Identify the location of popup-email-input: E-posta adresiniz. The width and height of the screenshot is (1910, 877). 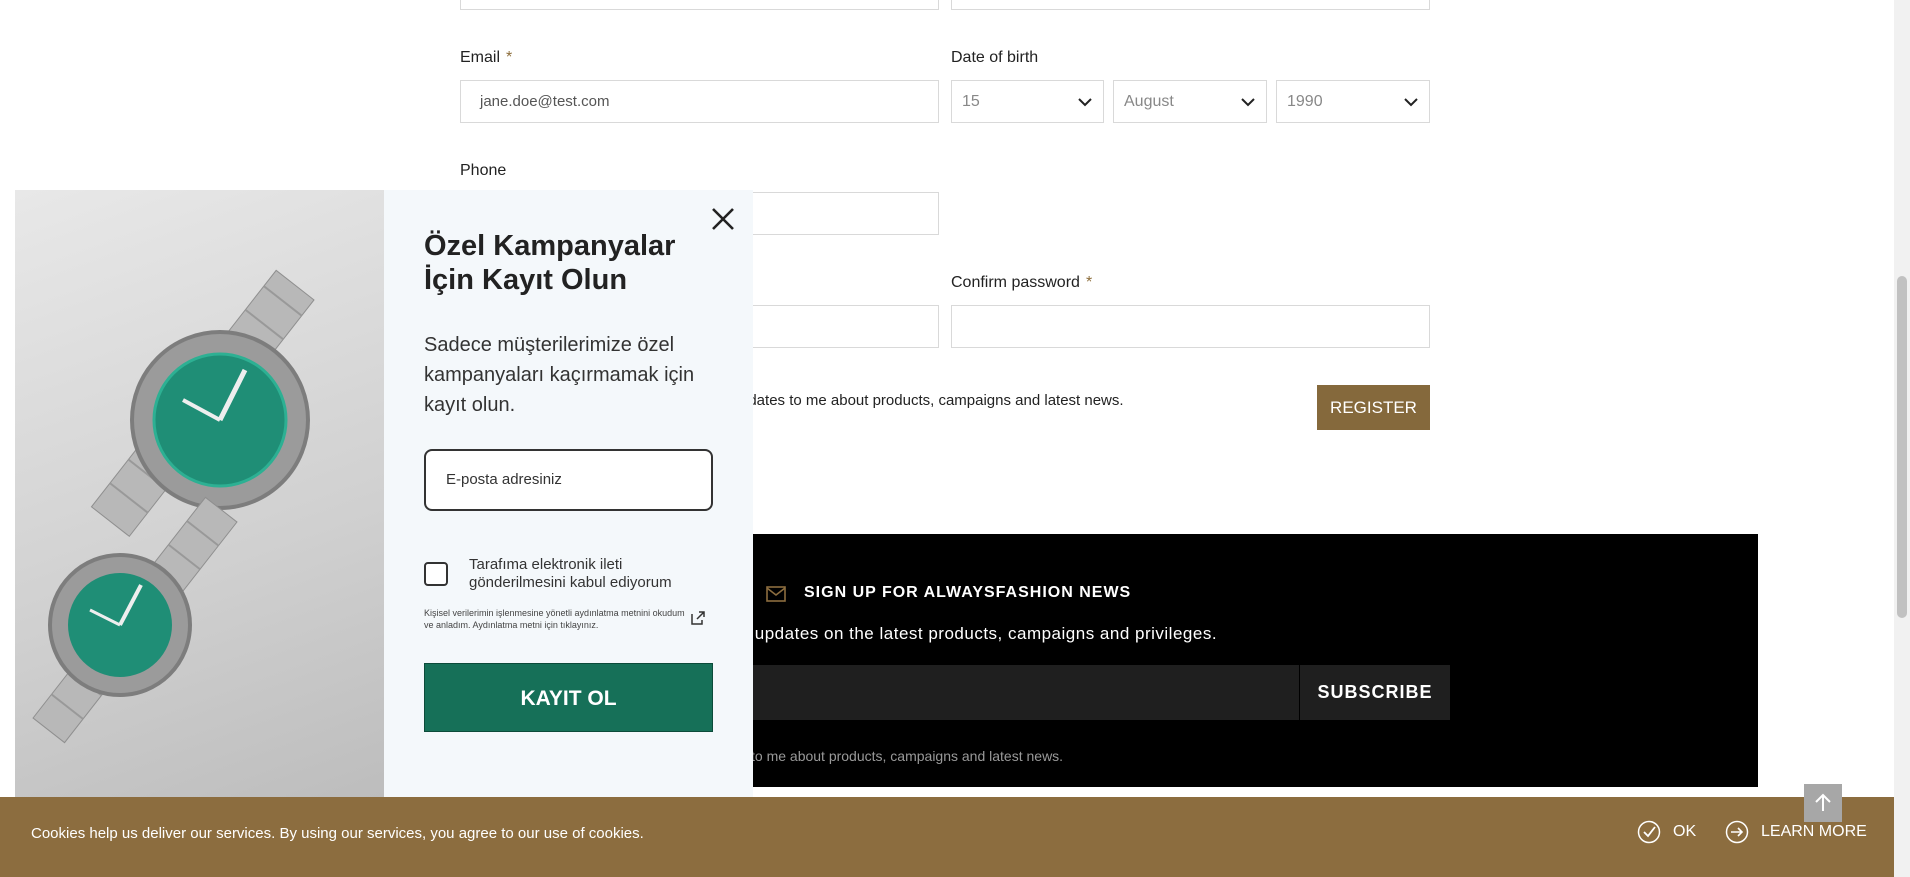
(568, 480).